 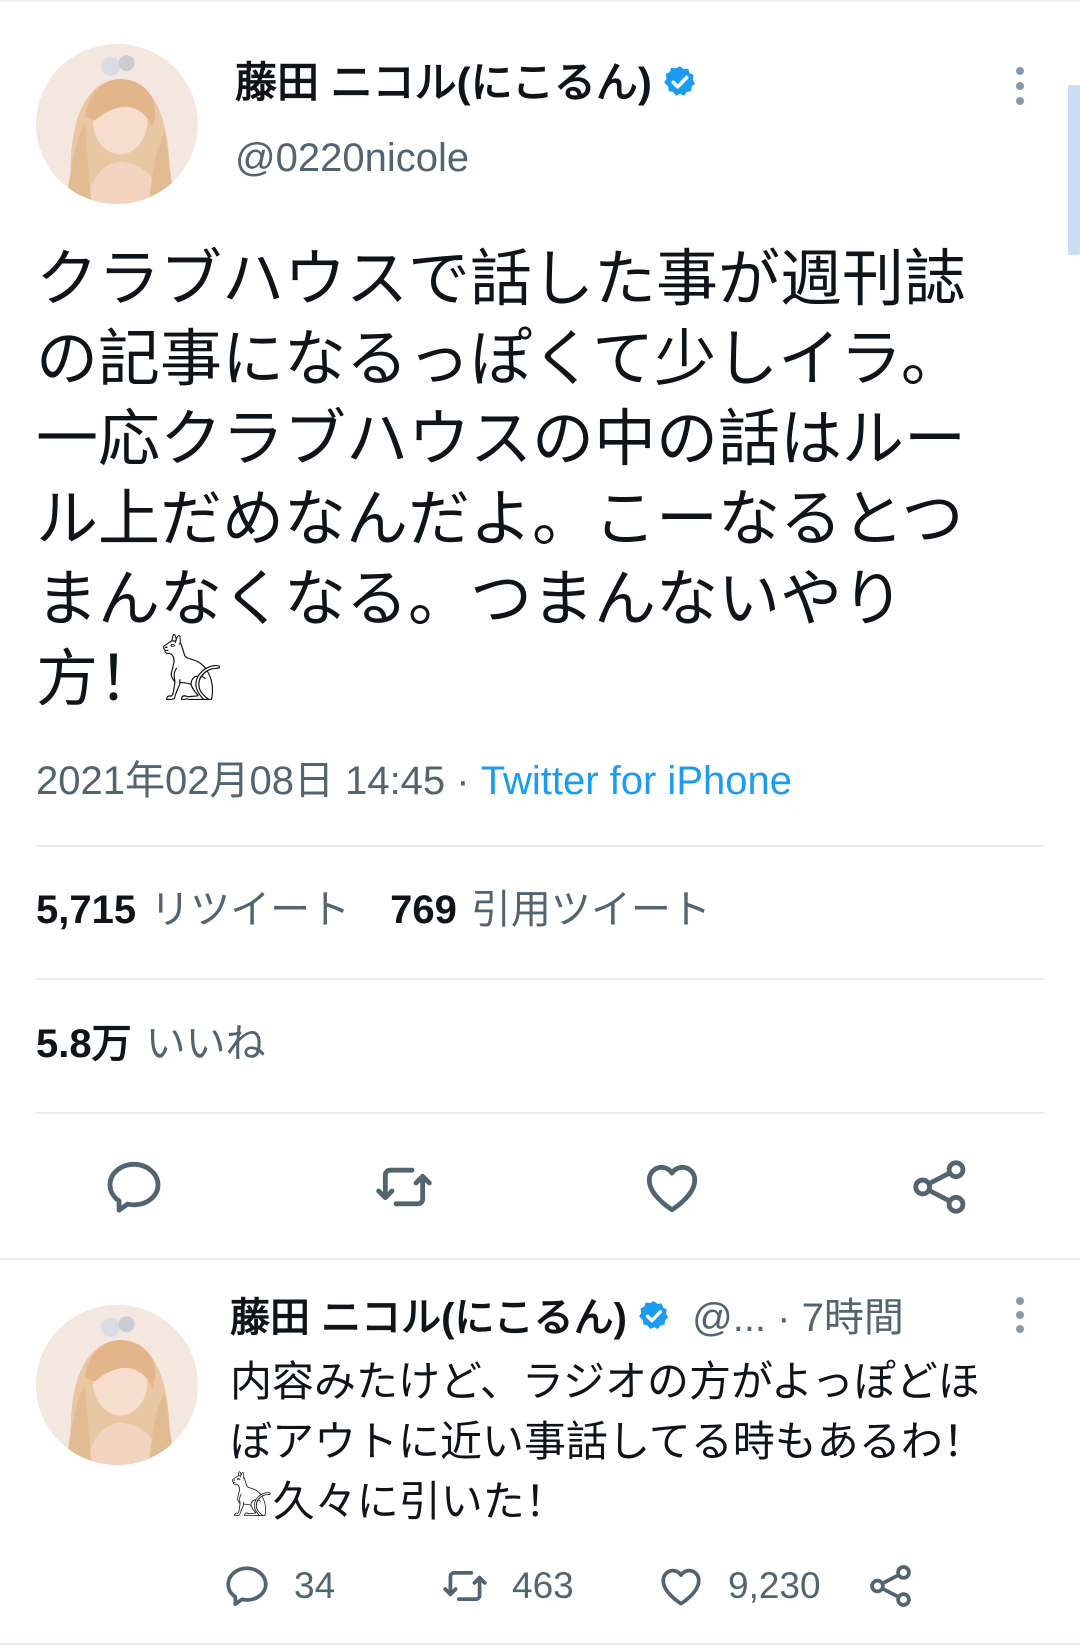 I want to click on author-handle: @0220nicole, so click(x=352, y=158).